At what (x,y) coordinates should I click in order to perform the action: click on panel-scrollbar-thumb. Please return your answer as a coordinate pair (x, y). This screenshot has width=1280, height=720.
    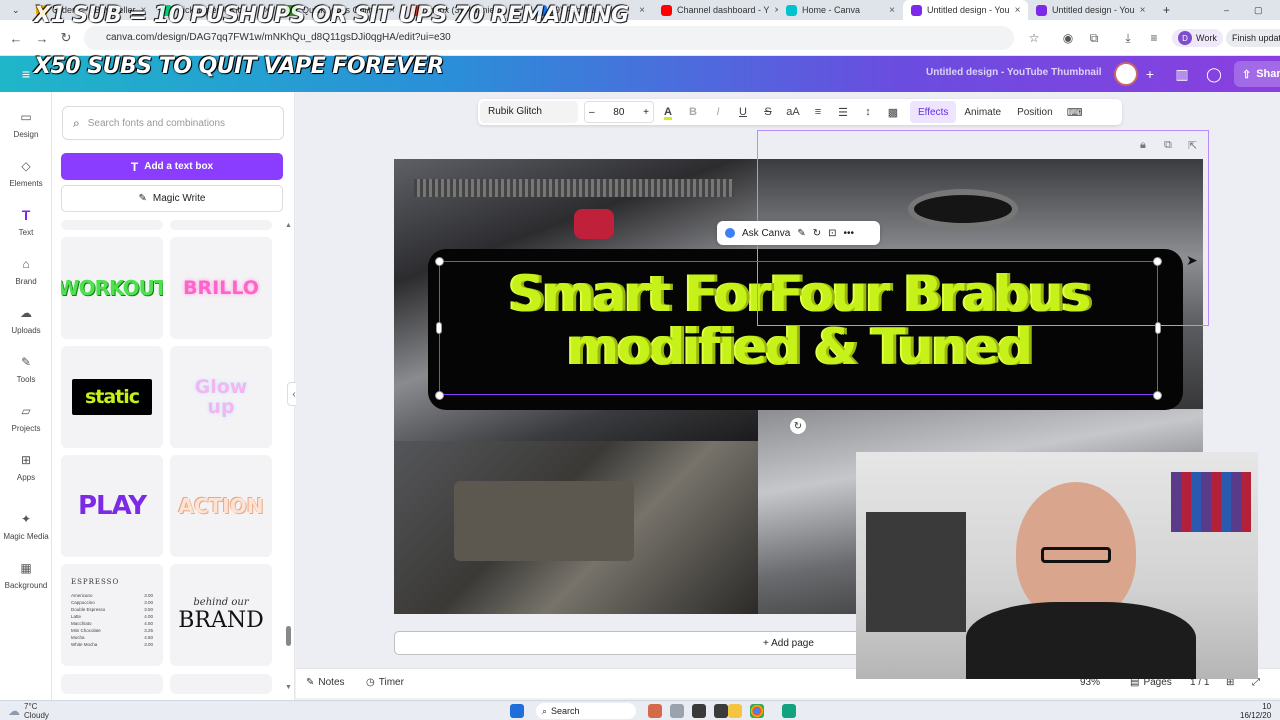
    Looking at the image, I should click on (288, 636).